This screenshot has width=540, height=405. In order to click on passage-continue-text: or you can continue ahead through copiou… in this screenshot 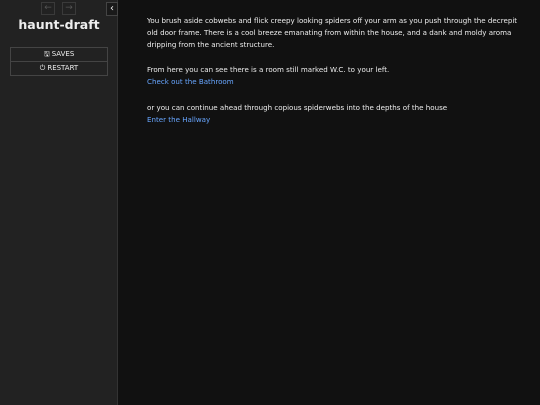, I will do `click(297, 107)`.